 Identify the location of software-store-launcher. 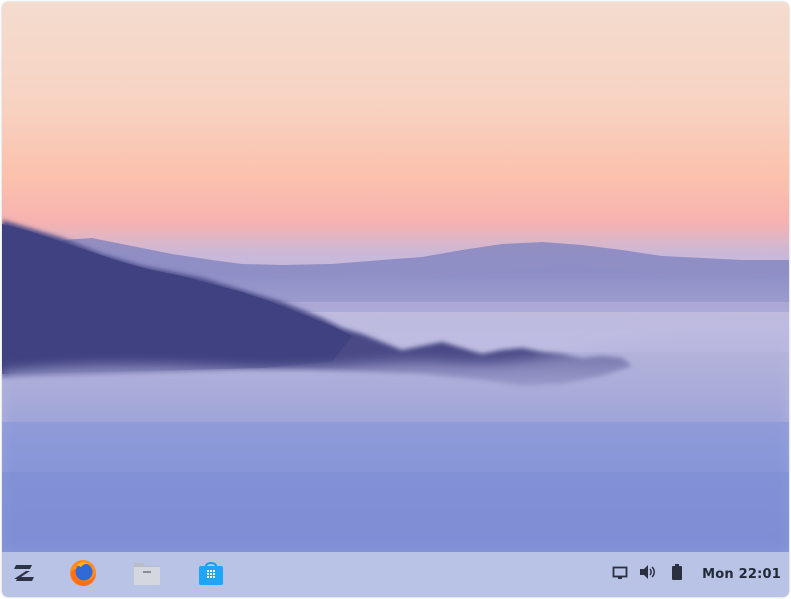
(211, 575).